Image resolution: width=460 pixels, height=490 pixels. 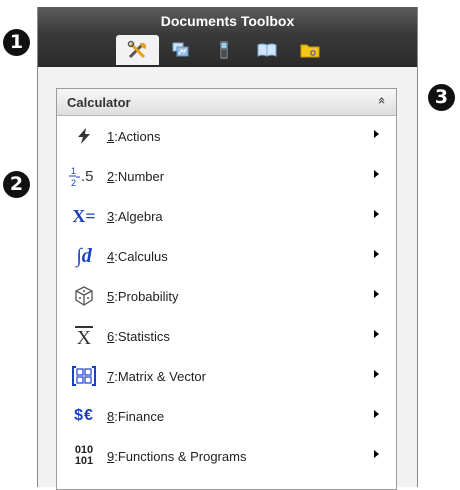 I want to click on menu-label: :Functions & Programs, so click(x=180, y=456).